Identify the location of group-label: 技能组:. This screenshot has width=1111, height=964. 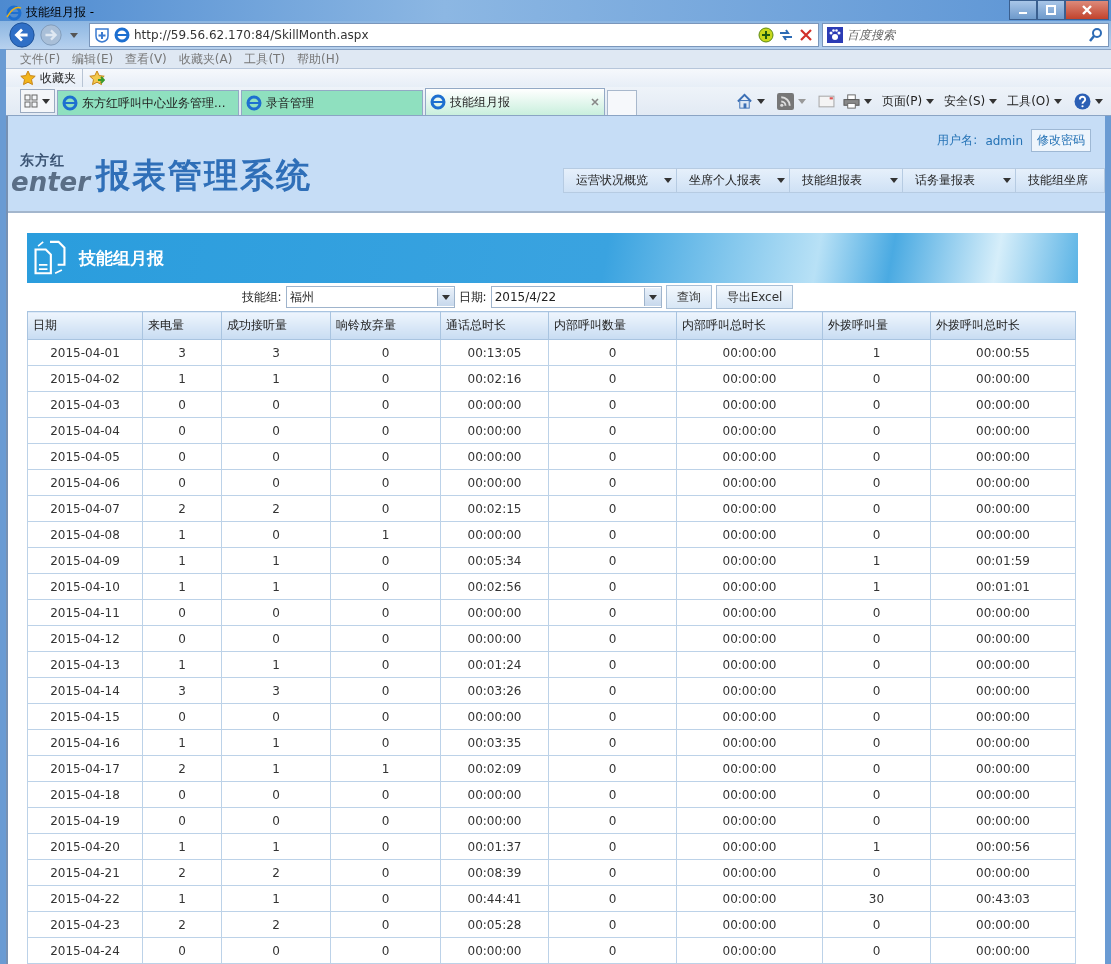
(261, 297).